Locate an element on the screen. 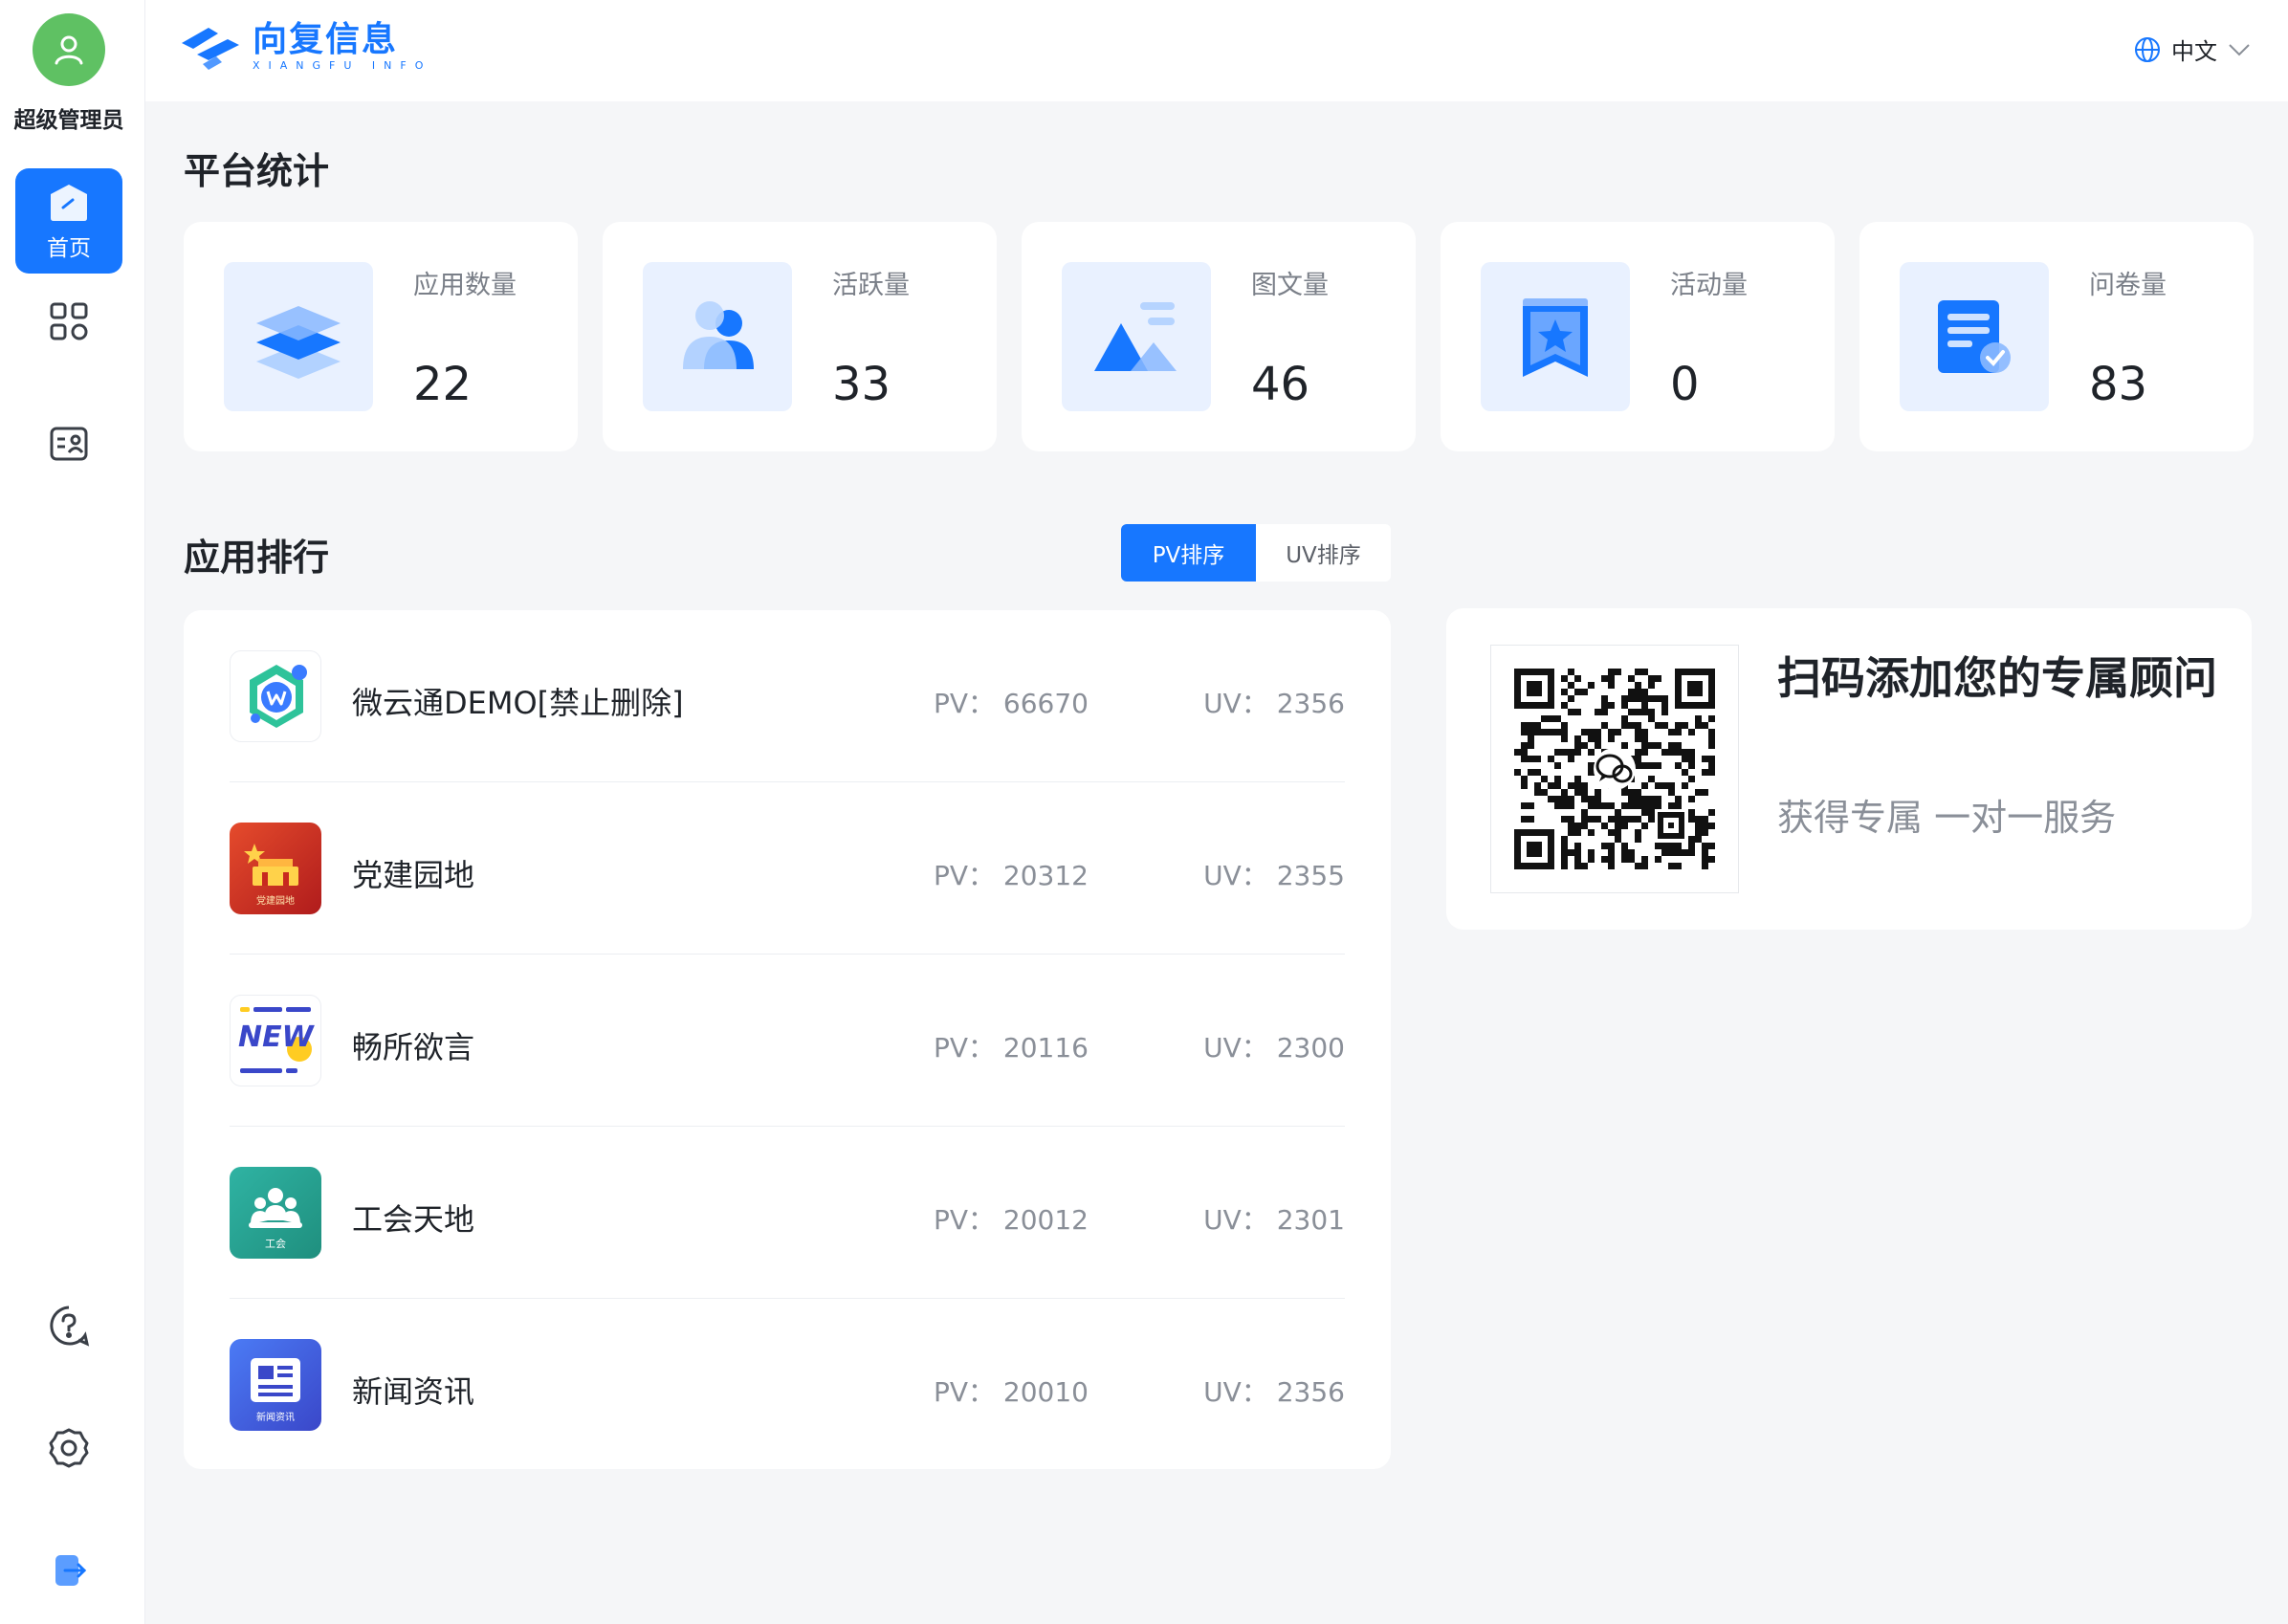 The height and width of the screenshot is (1624, 2288). stat-label: 图文量 is located at coordinates (1290, 285).